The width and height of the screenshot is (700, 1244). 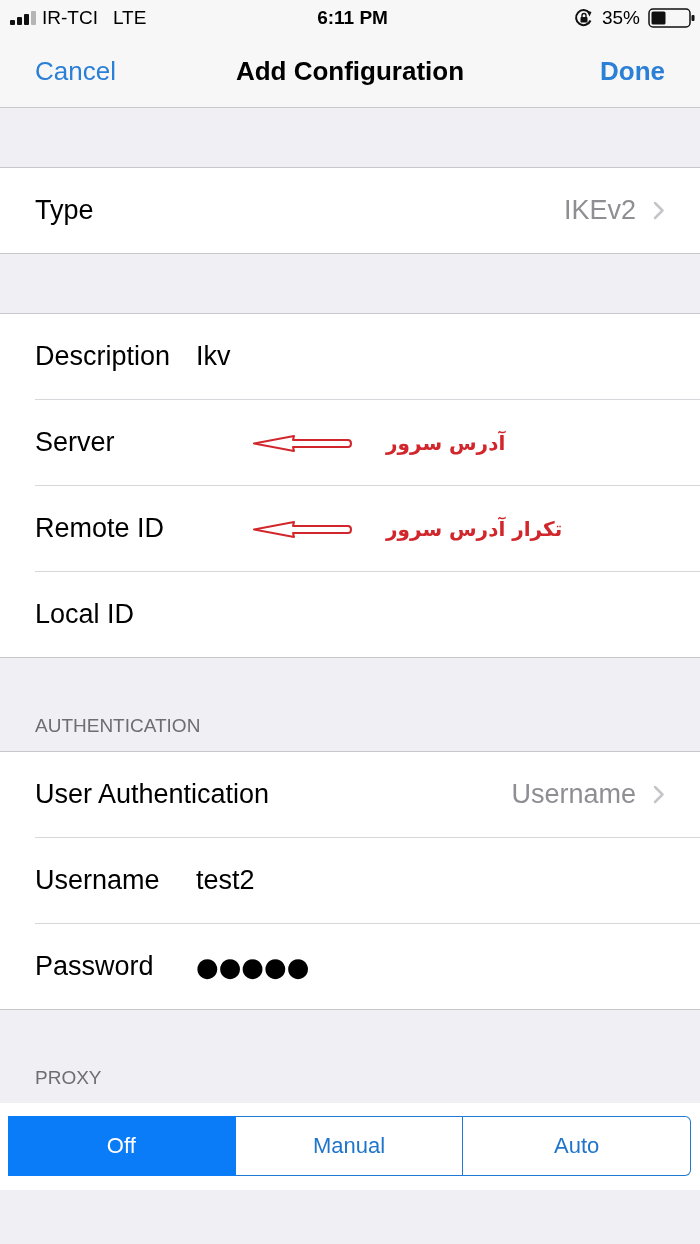 I want to click on row-label: Remote ID, so click(x=100, y=528).